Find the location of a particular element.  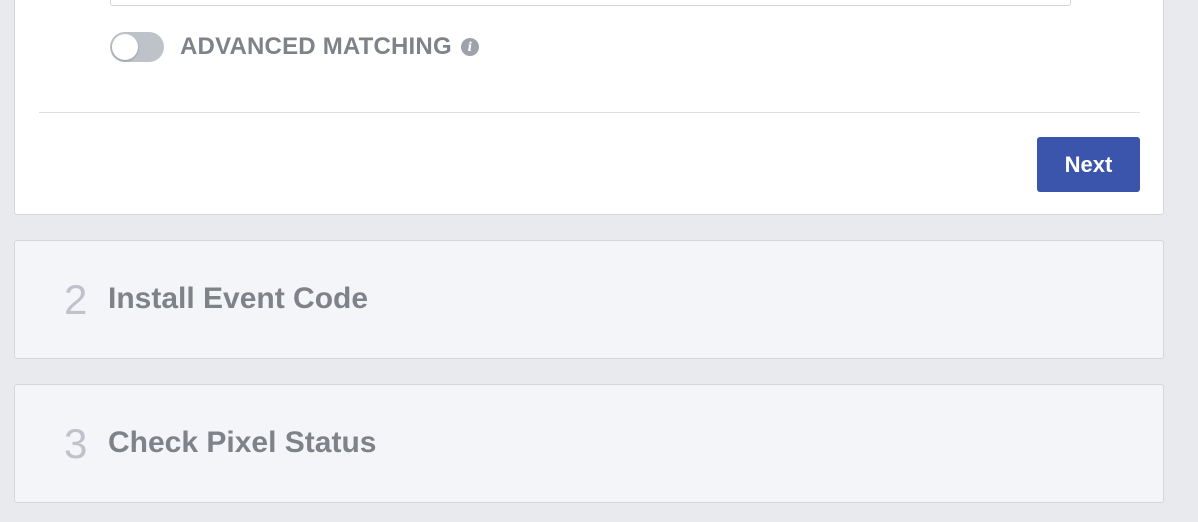

toggle-knob is located at coordinates (125, 47).